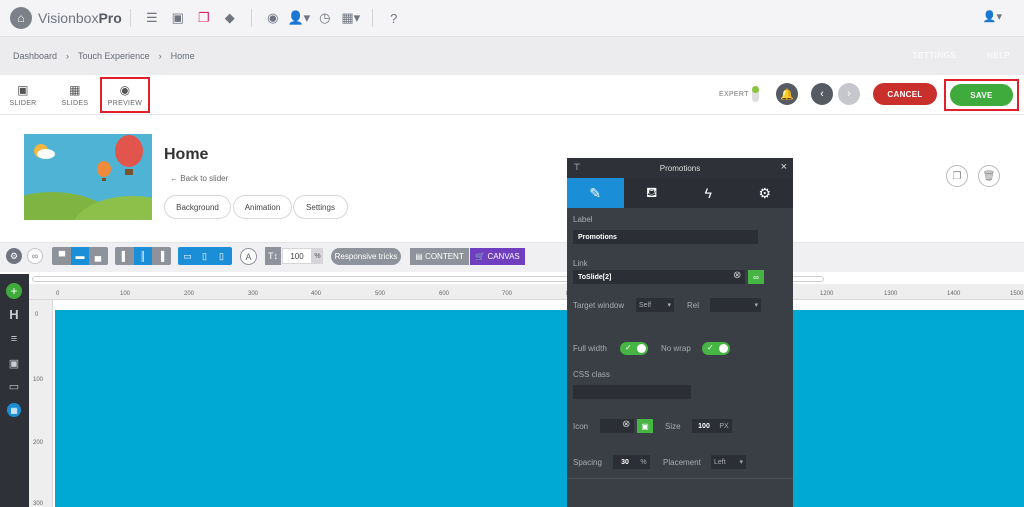 This screenshot has height=507, width=1024. I want to click on toggle-knob, so click(641, 348).